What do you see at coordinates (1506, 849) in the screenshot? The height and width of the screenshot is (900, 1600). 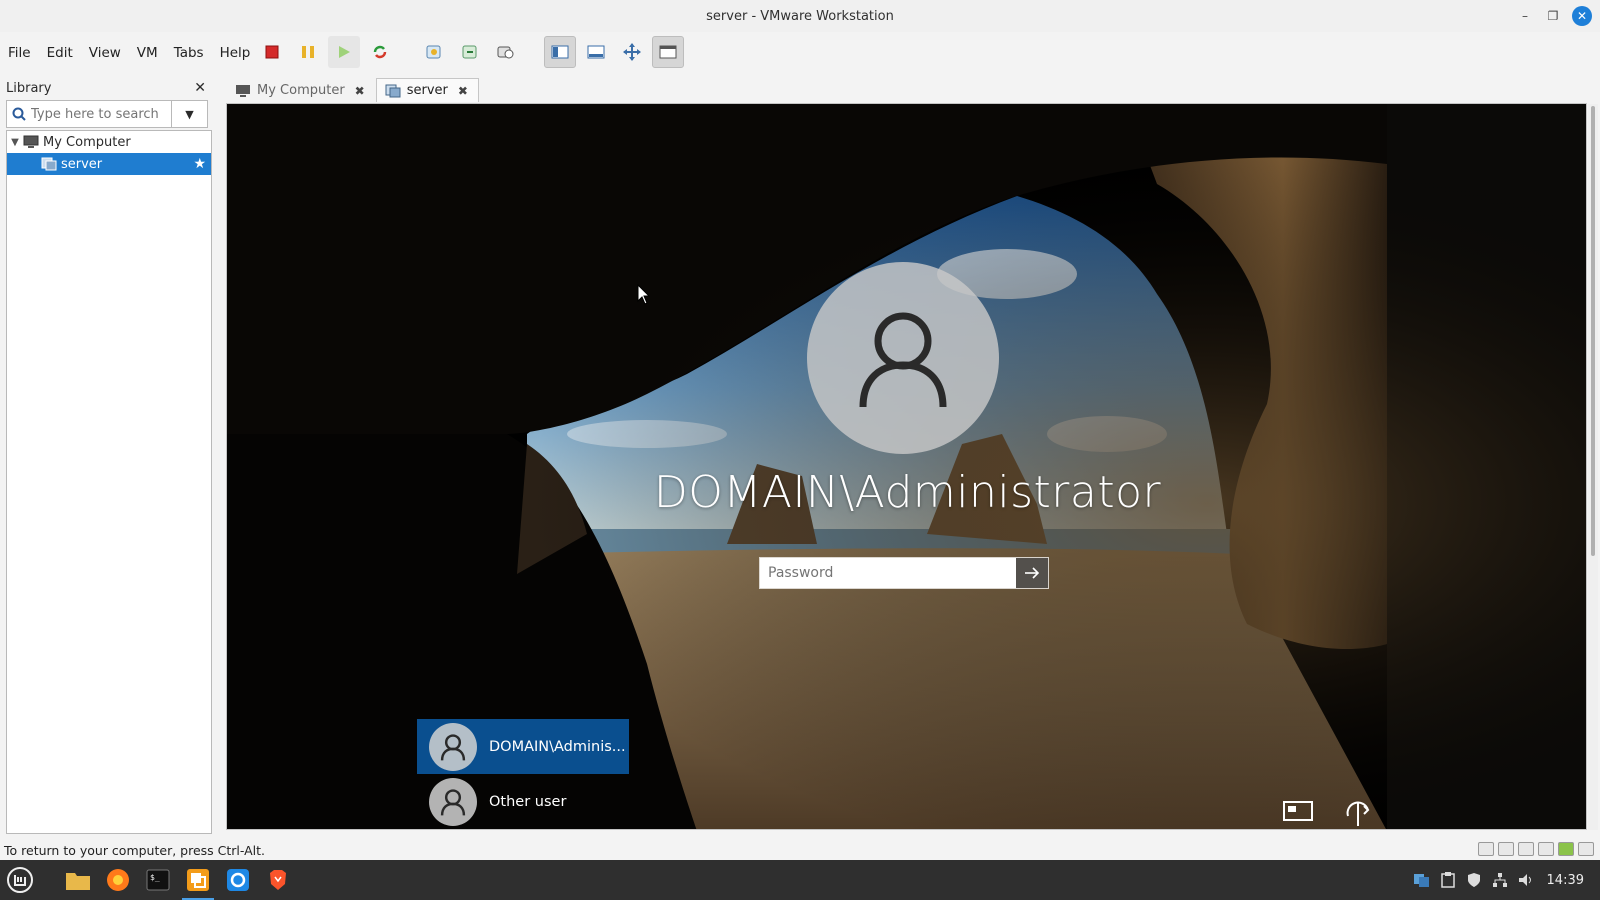 I see `cd-rom-icon` at bounding box center [1506, 849].